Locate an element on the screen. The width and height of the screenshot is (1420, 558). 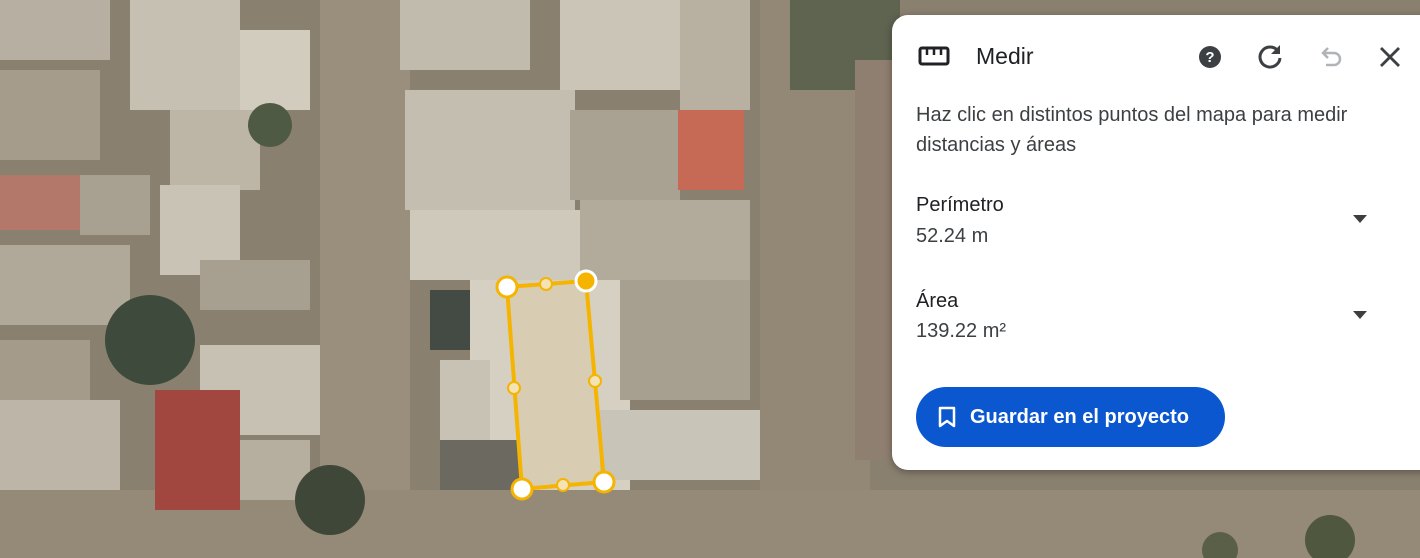
save-to-project-button: Guardar en el proyecto is located at coordinates (1070, 417).